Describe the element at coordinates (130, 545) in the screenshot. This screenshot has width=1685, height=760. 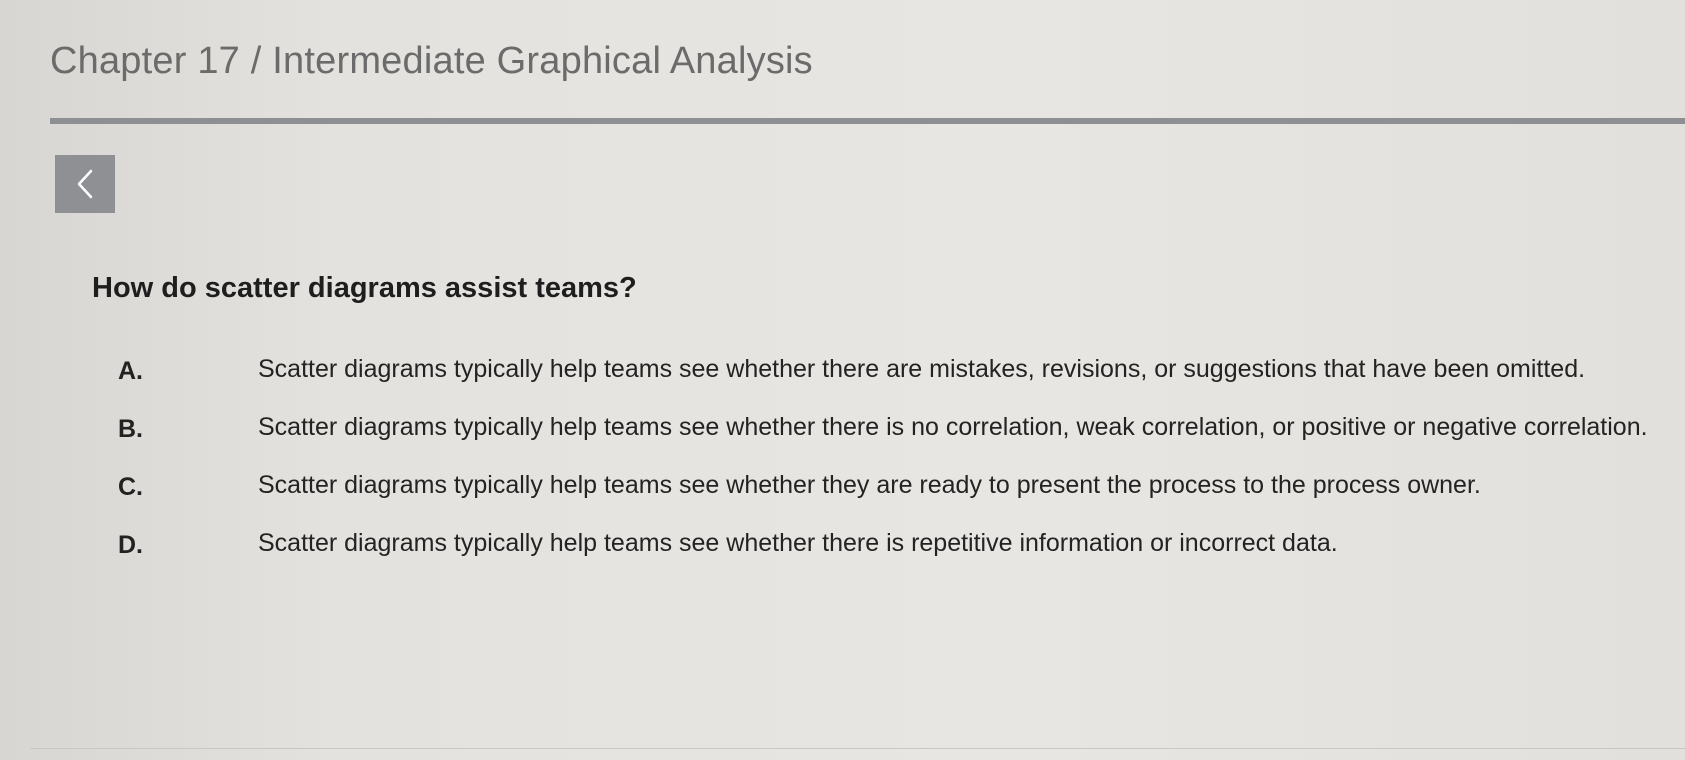
I see `option-letter: D.` at that location.